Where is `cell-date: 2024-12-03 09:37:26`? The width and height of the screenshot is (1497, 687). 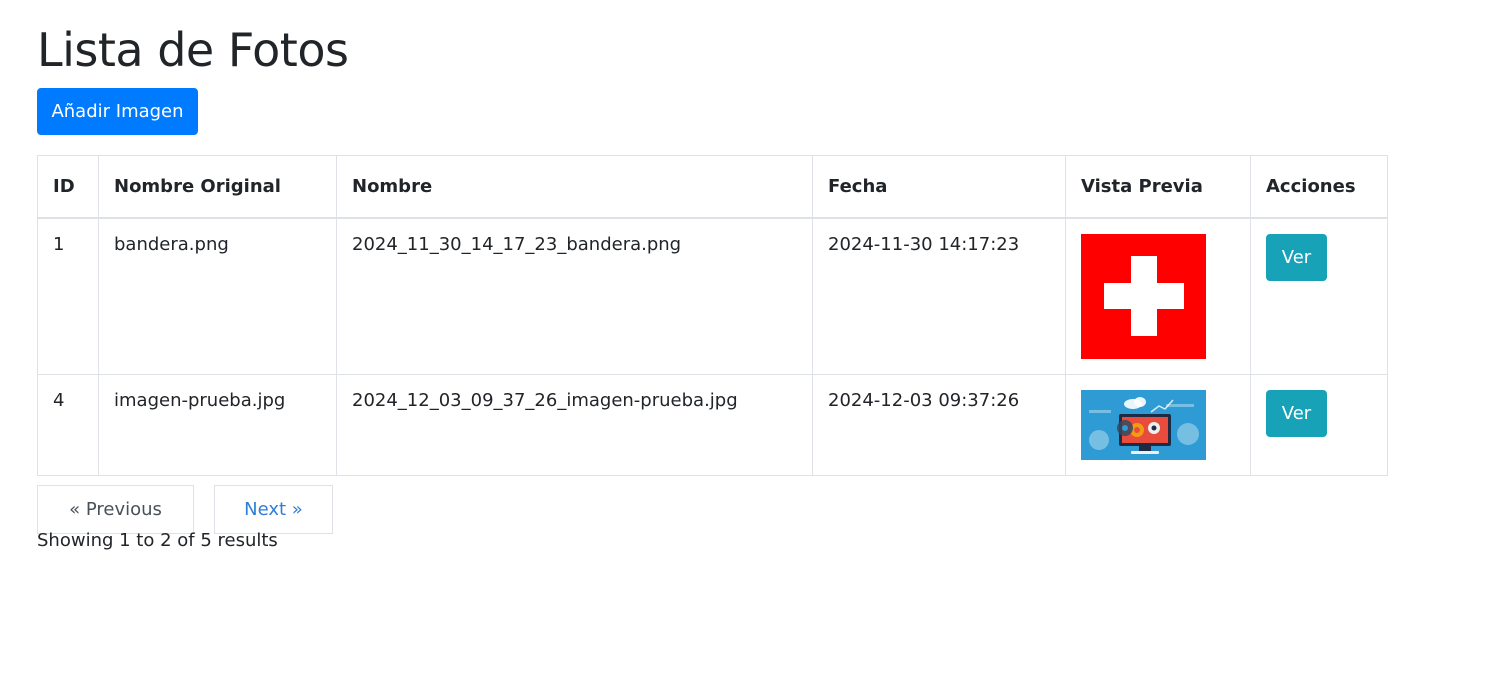
cell-date: 2024-12-03 09:37:26 is located at coordinates (939, 425).